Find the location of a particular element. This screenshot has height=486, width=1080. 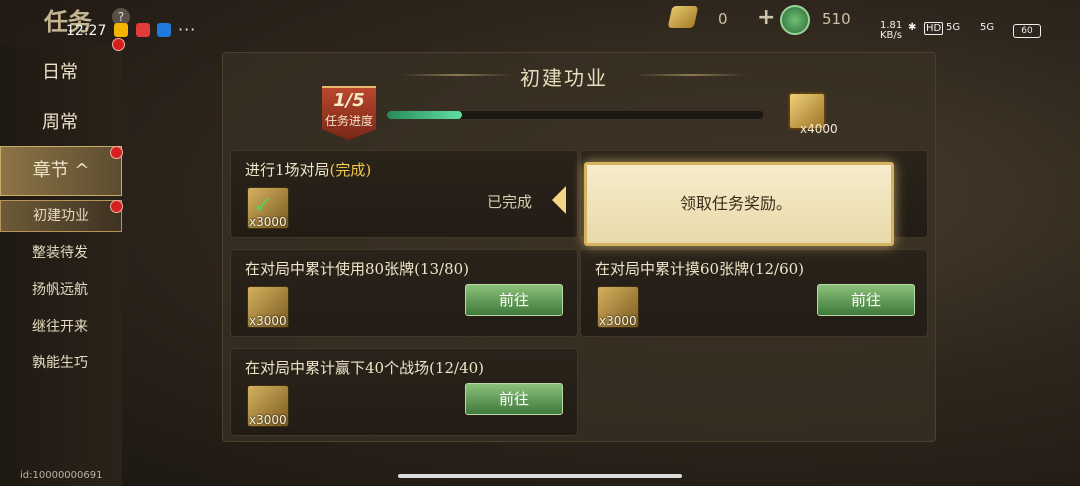

task-title: 在对局中累计赢下40个战场(12/40) is located at coordinates (365, 368).